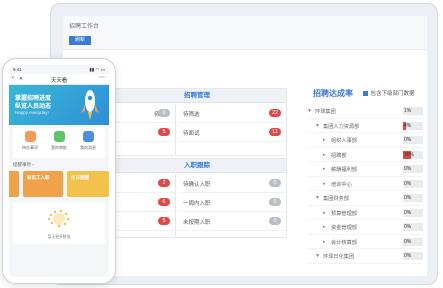  What do you see at coordinates (141, 221) in the screenshot?
I see `onboard-left-row: 5` at bounding box center [141, 221].